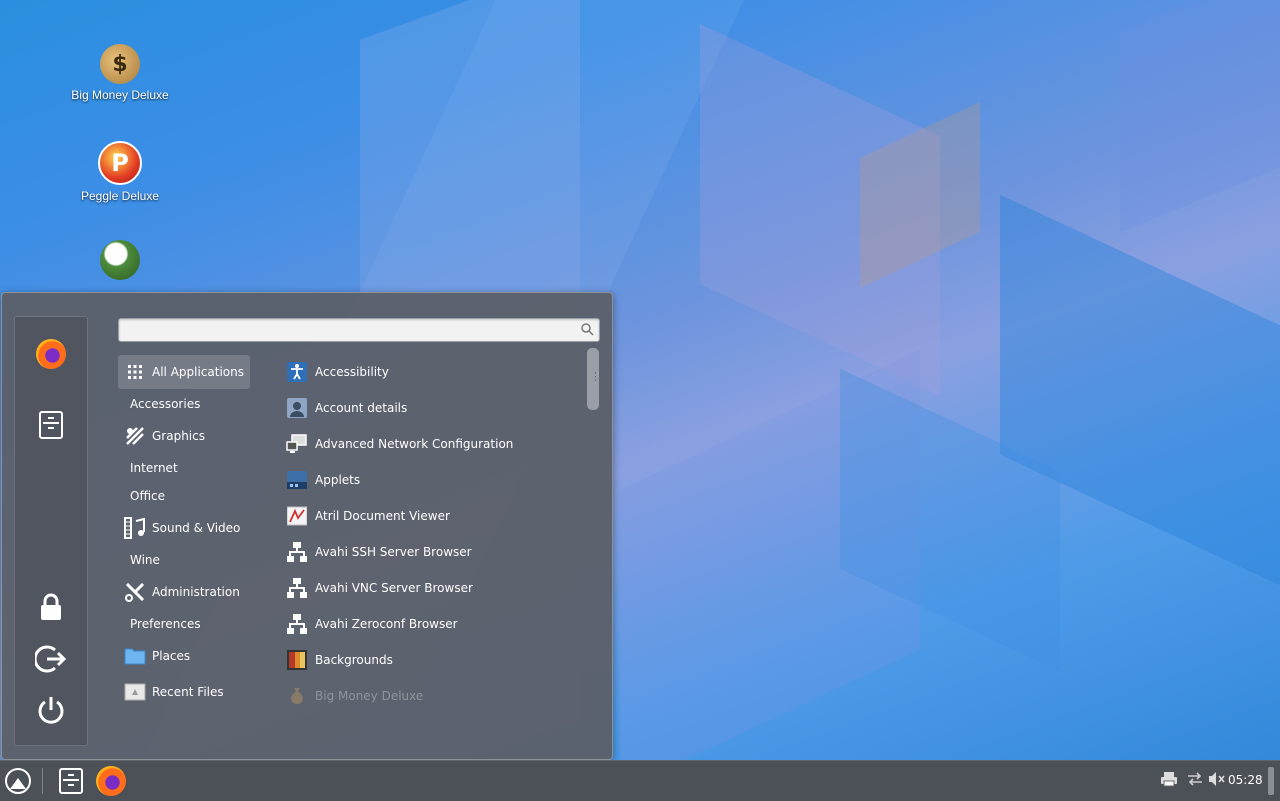 The height and width of the screenshot is (801, 1280). What do you see at coordinates (120, 196) in the screenshot?
I see `desktop-icon-label: Peggle Deluxe` at bounding box center [120, 196].